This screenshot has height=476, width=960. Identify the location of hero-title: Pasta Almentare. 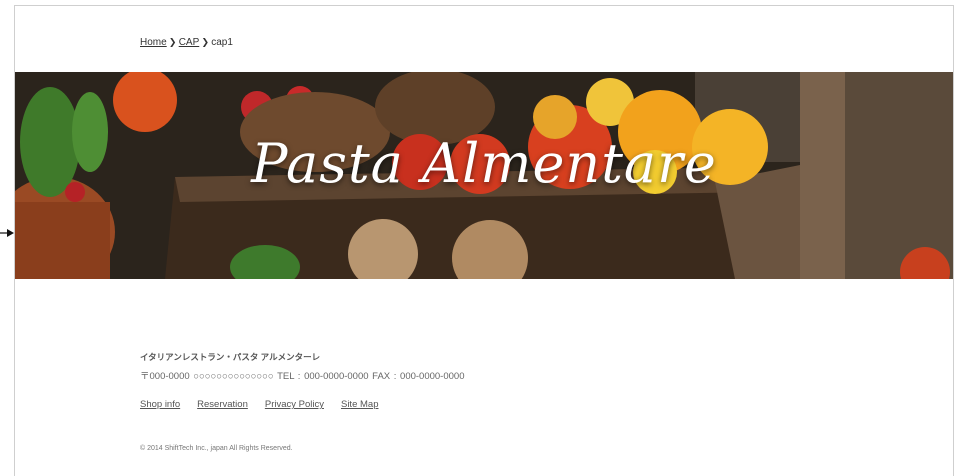
(484, 163).